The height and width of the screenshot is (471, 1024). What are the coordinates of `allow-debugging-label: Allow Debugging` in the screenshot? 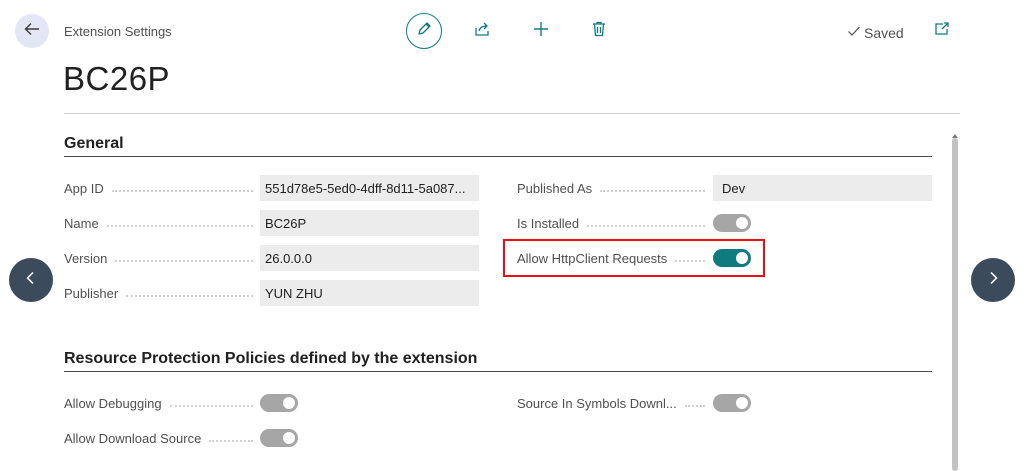 It's located at (161, 403).